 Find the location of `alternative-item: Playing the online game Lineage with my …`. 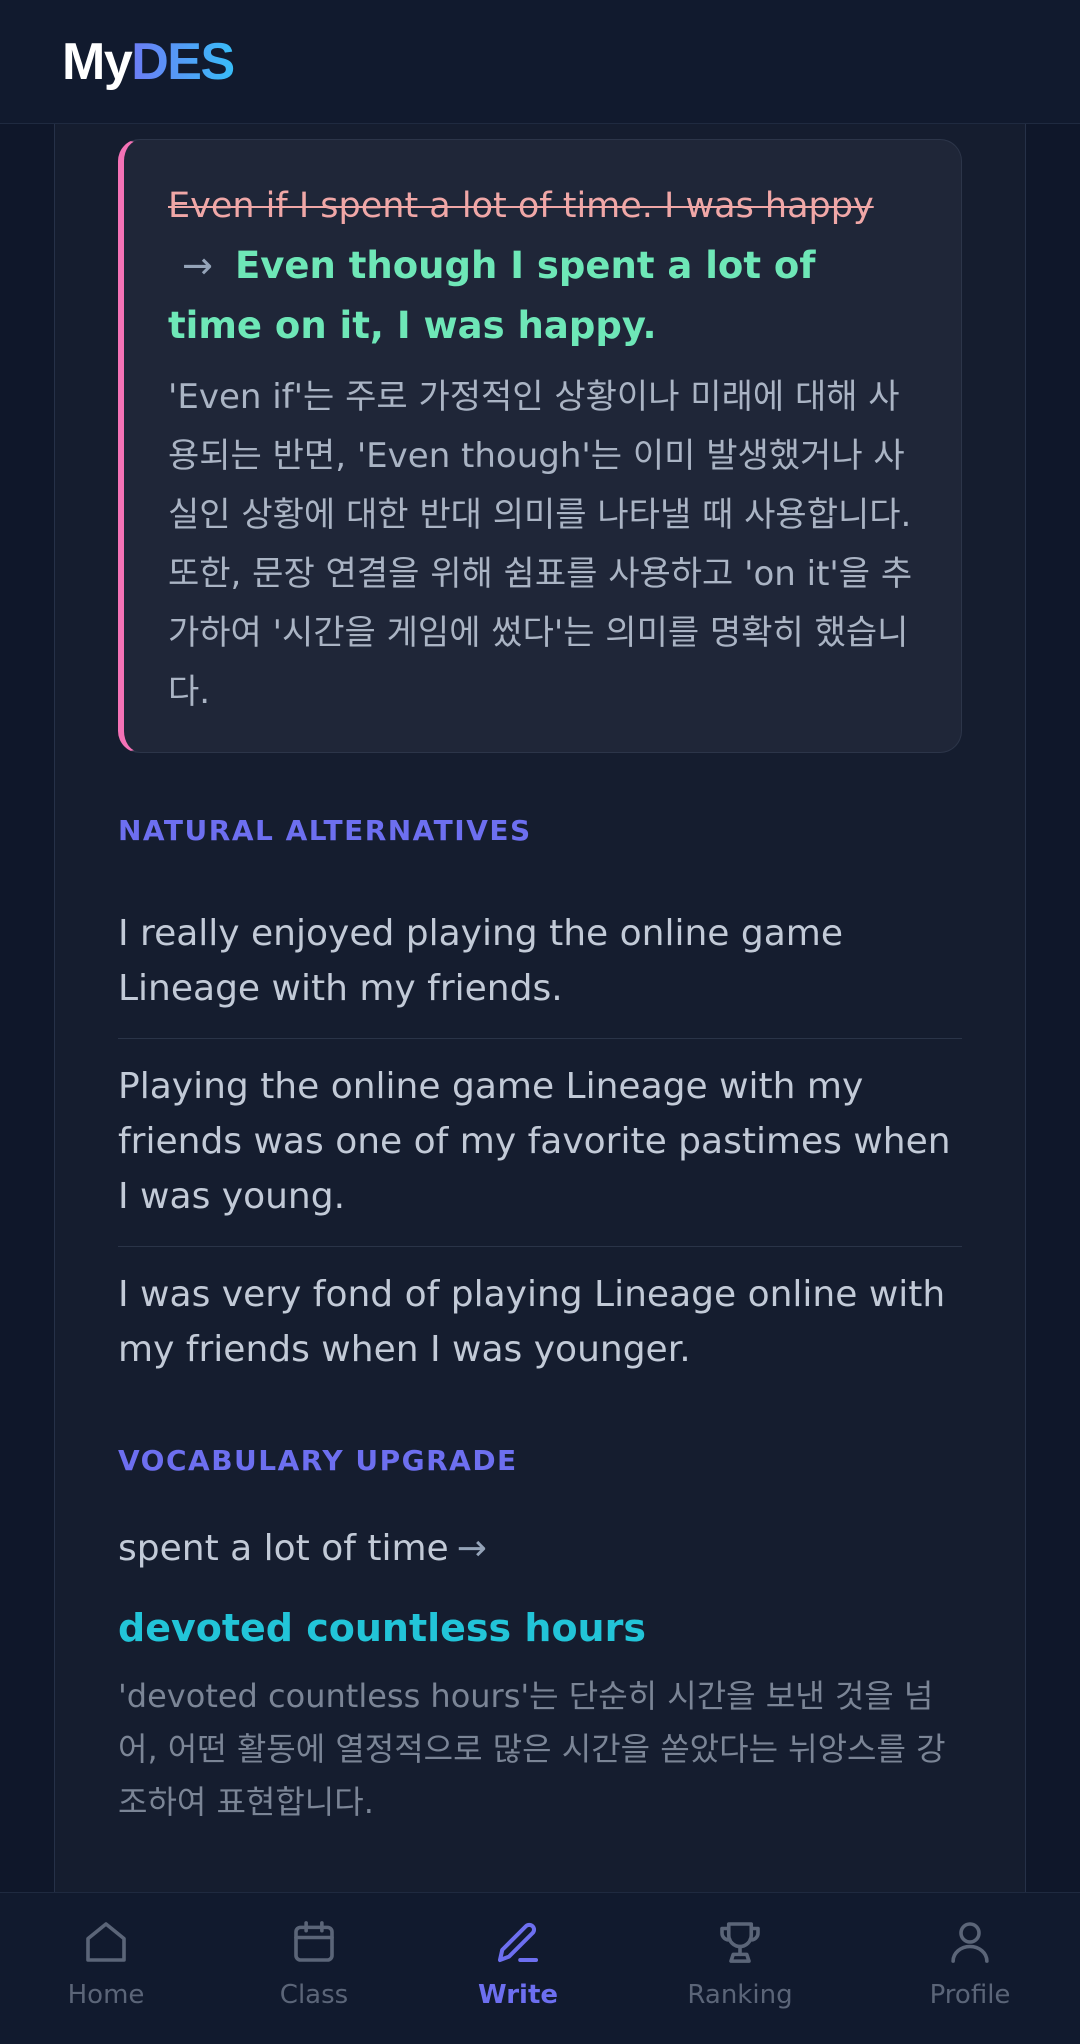

alternative-item: Playing the online game Lineage with my … is located at coordinates (540, 1143).